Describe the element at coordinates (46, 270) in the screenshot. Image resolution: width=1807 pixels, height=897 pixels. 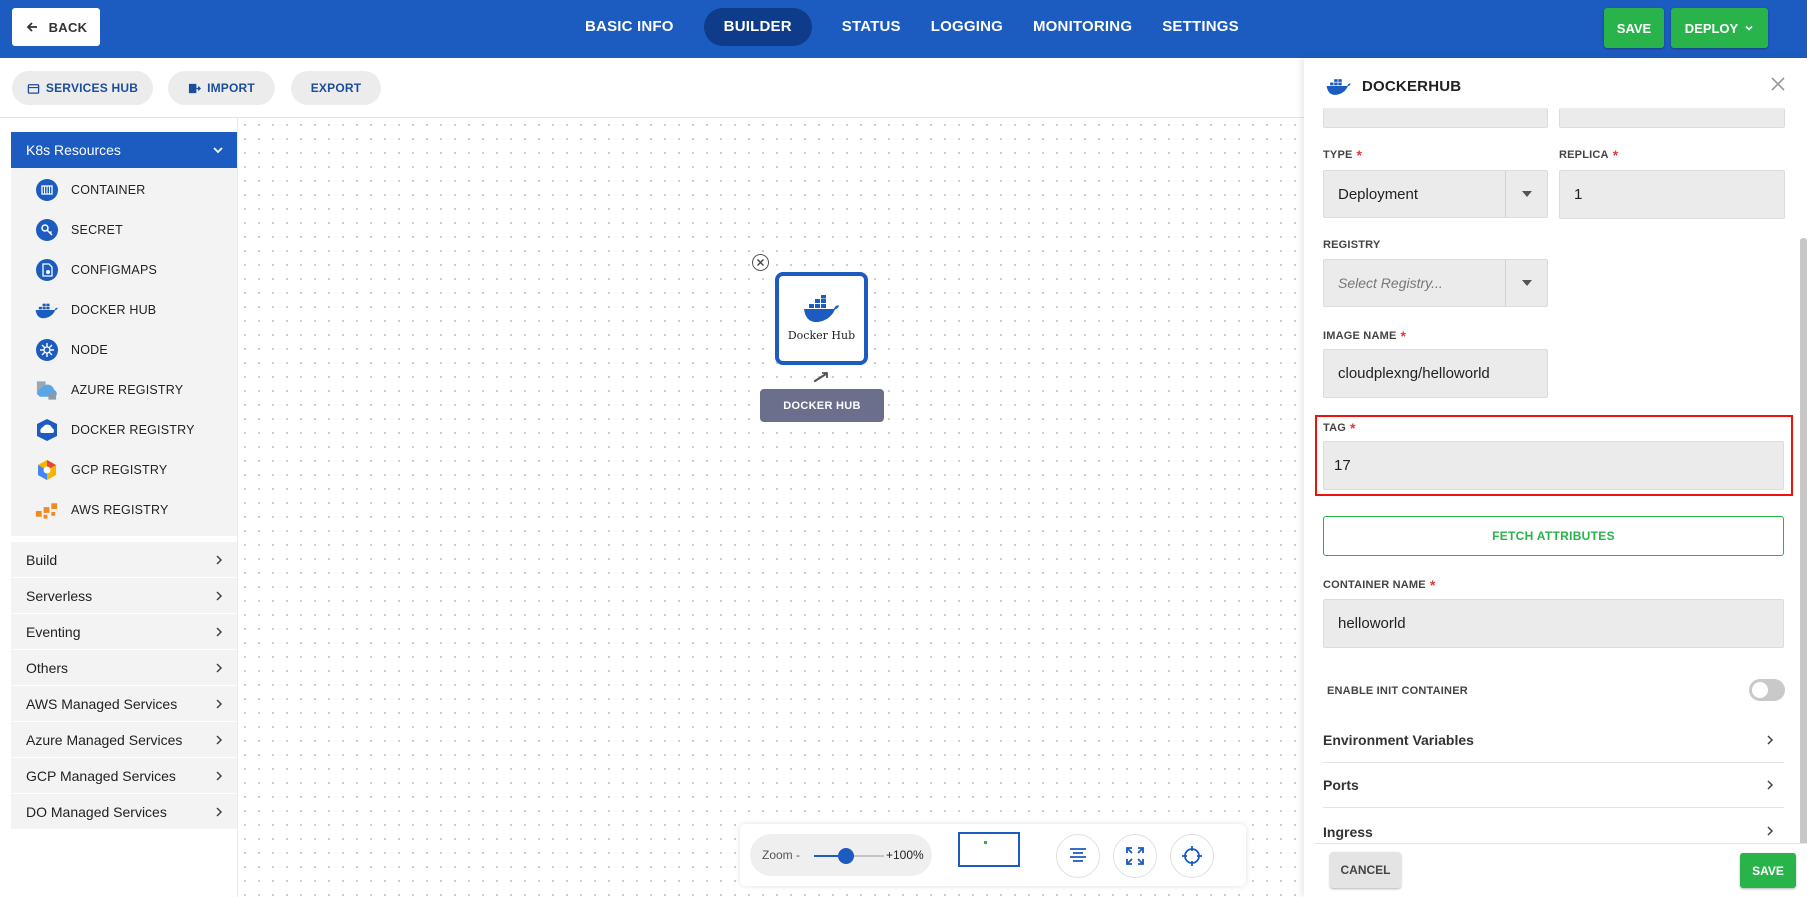
I see `configmap-icon` at that location.